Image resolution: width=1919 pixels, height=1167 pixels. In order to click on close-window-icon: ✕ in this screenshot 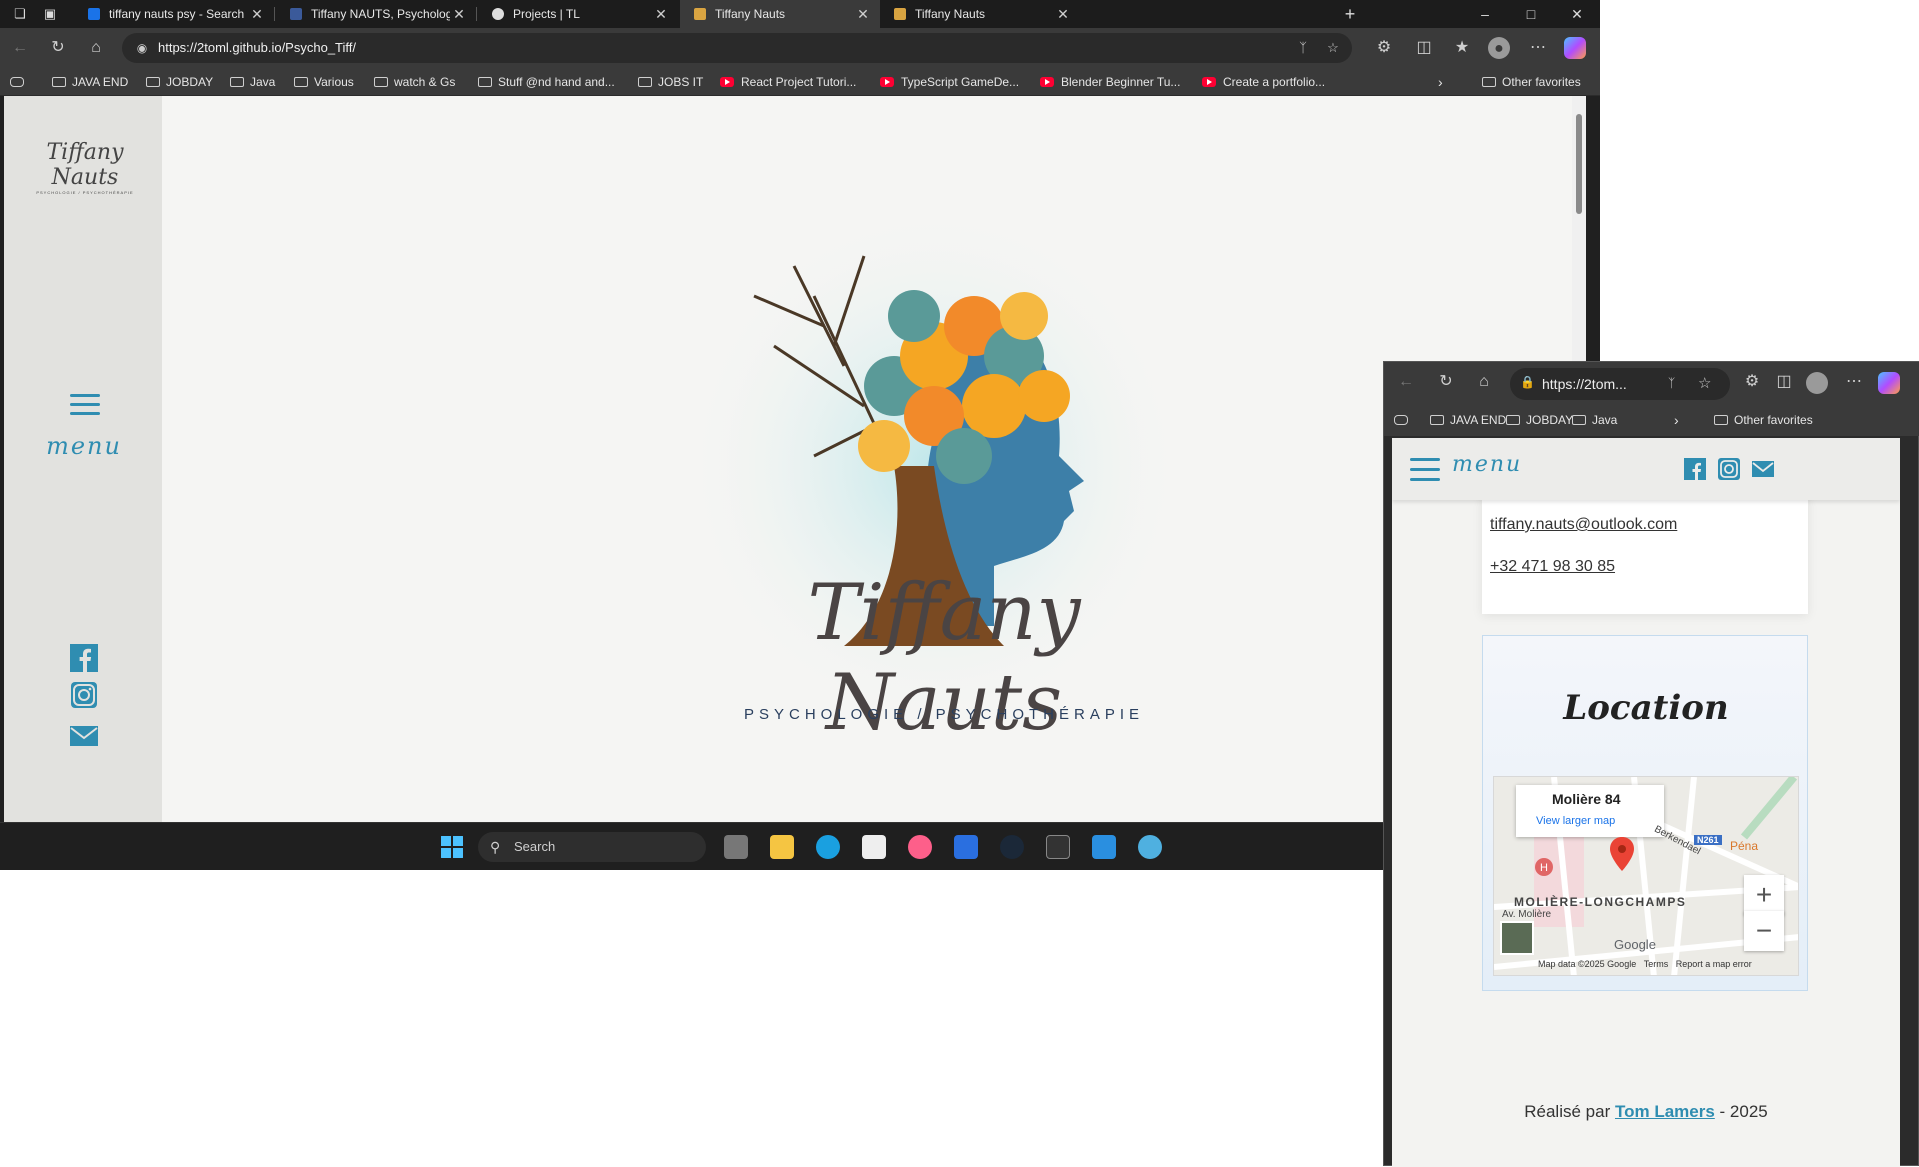, I will do `click(1577, 14)`.